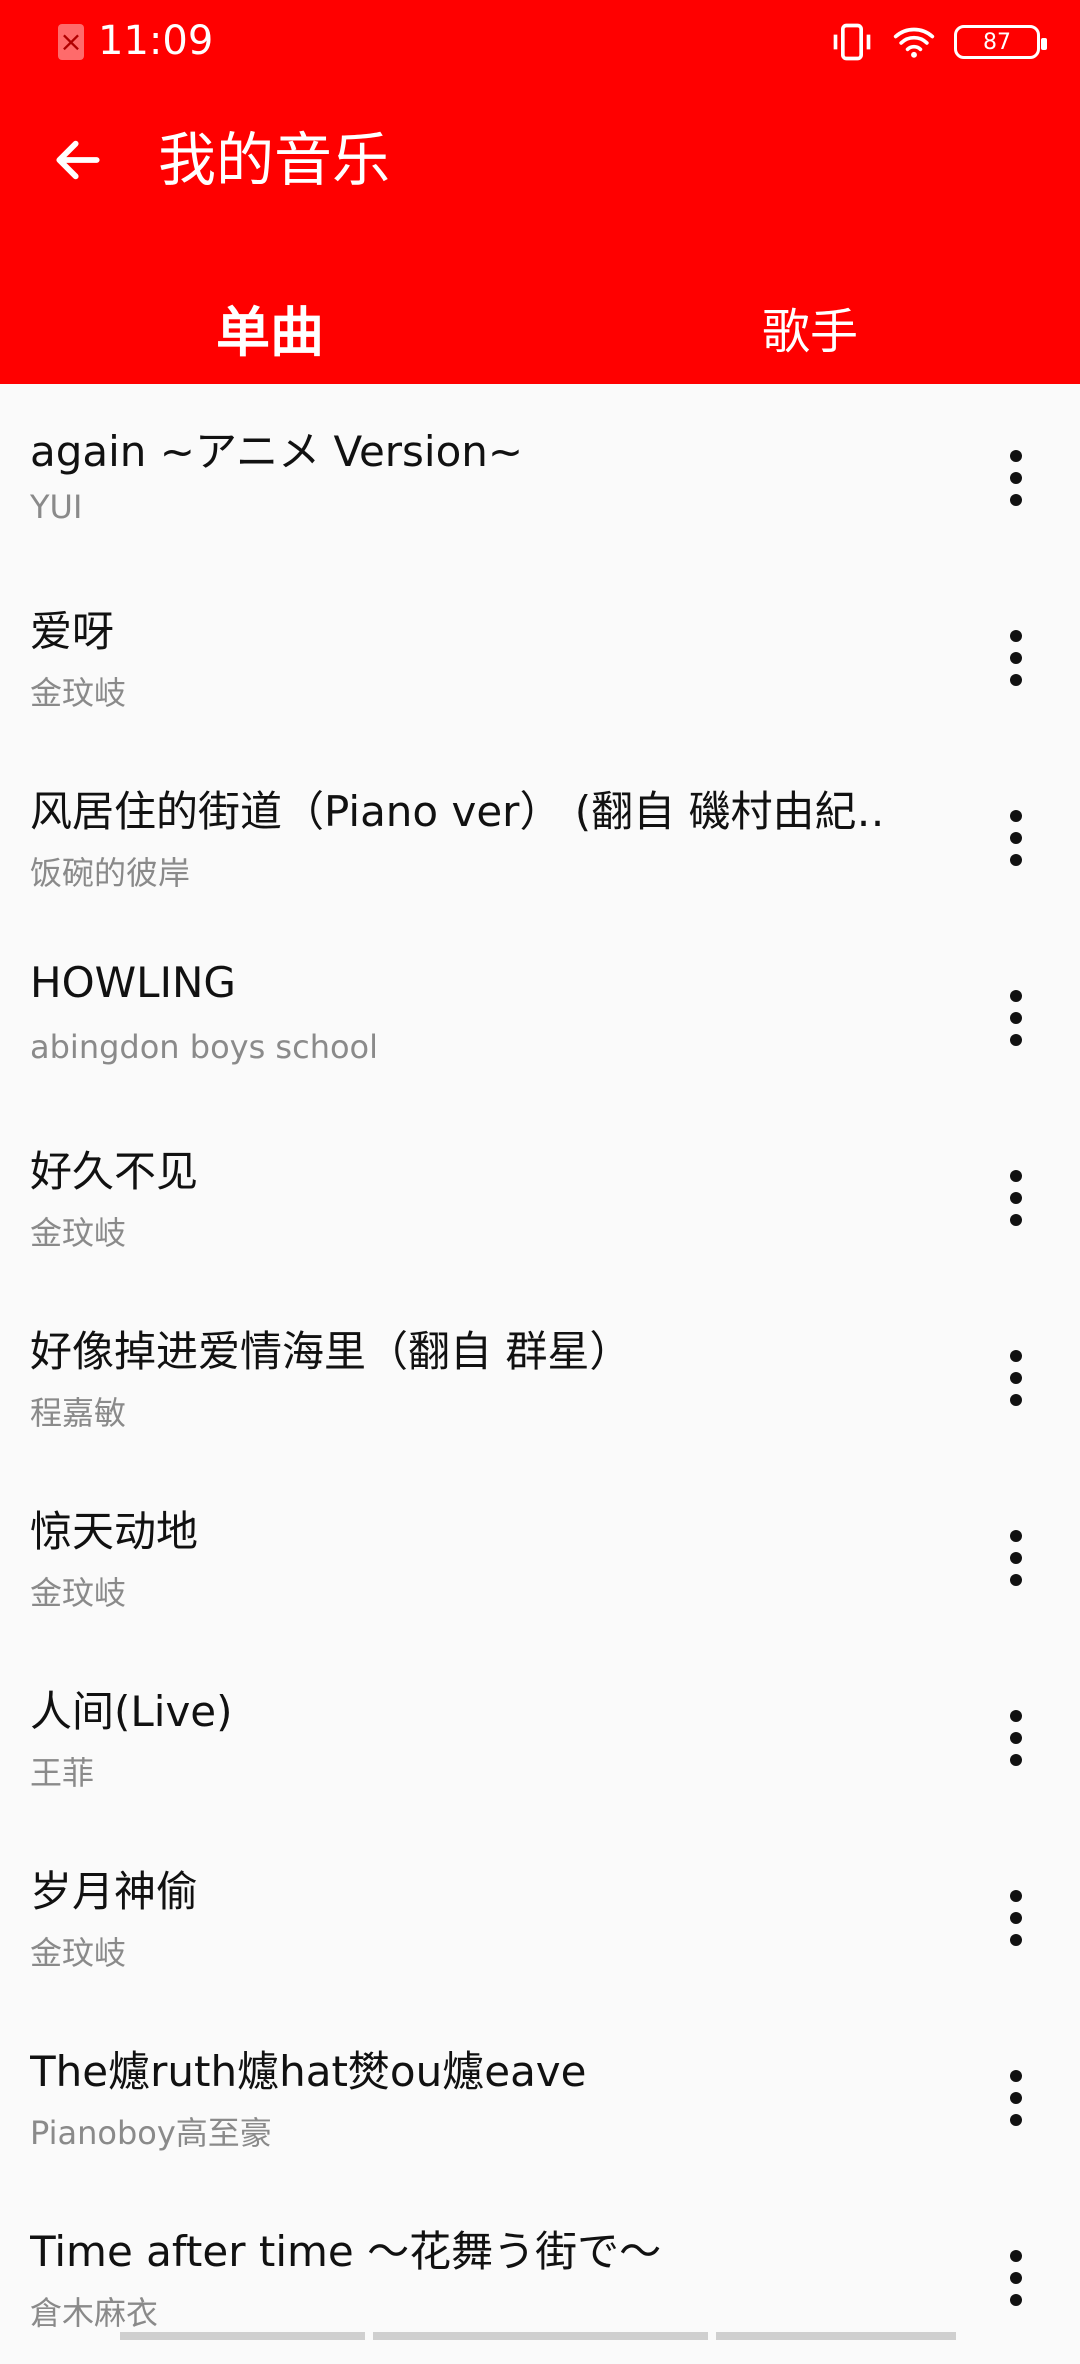  Describe the element at coordinates (270, 327) in the screenshot. I see `tab-singles: 单曲` at that location.